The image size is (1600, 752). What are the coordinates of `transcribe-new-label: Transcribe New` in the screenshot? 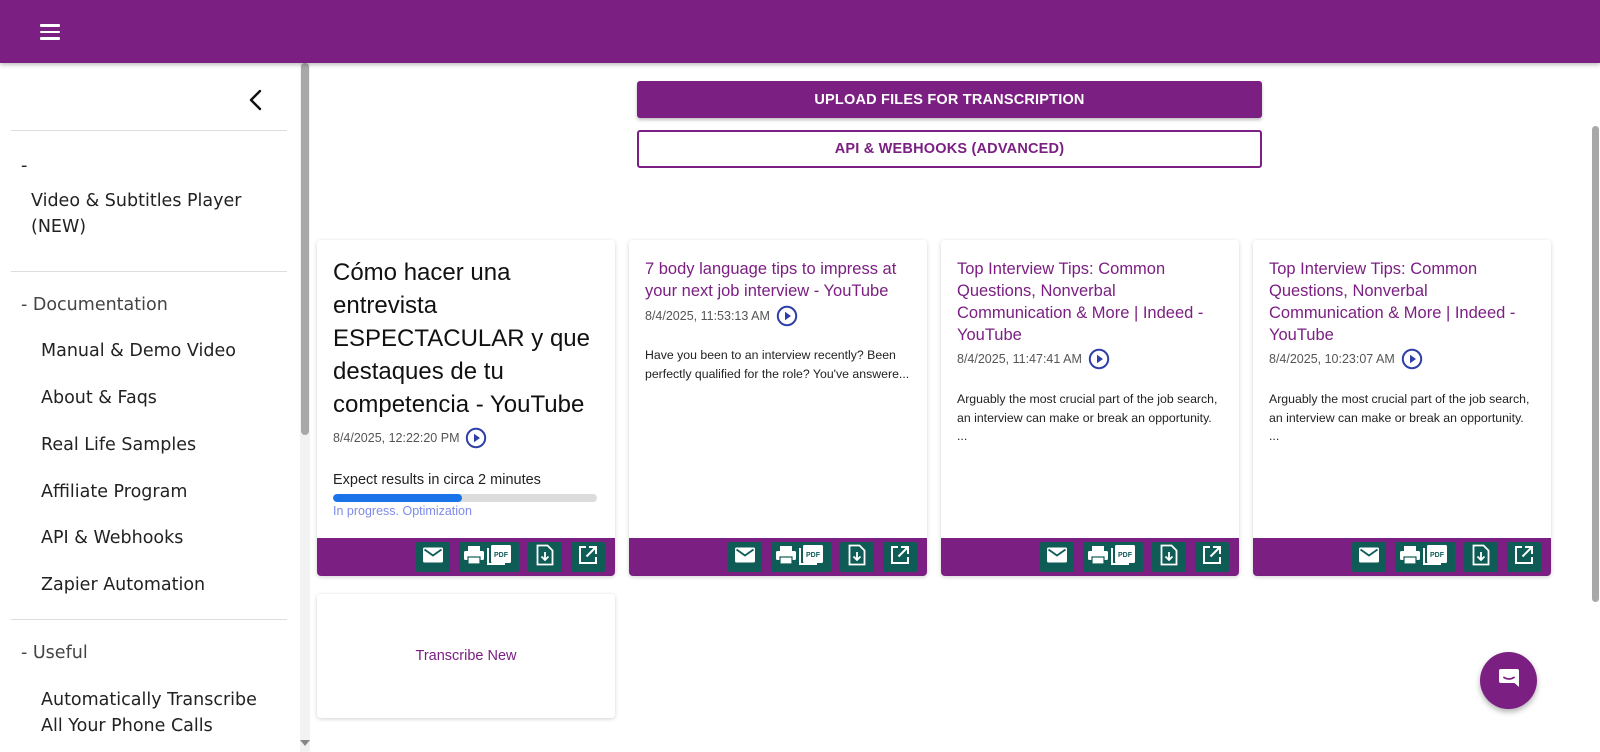 It's located at (466, 656).